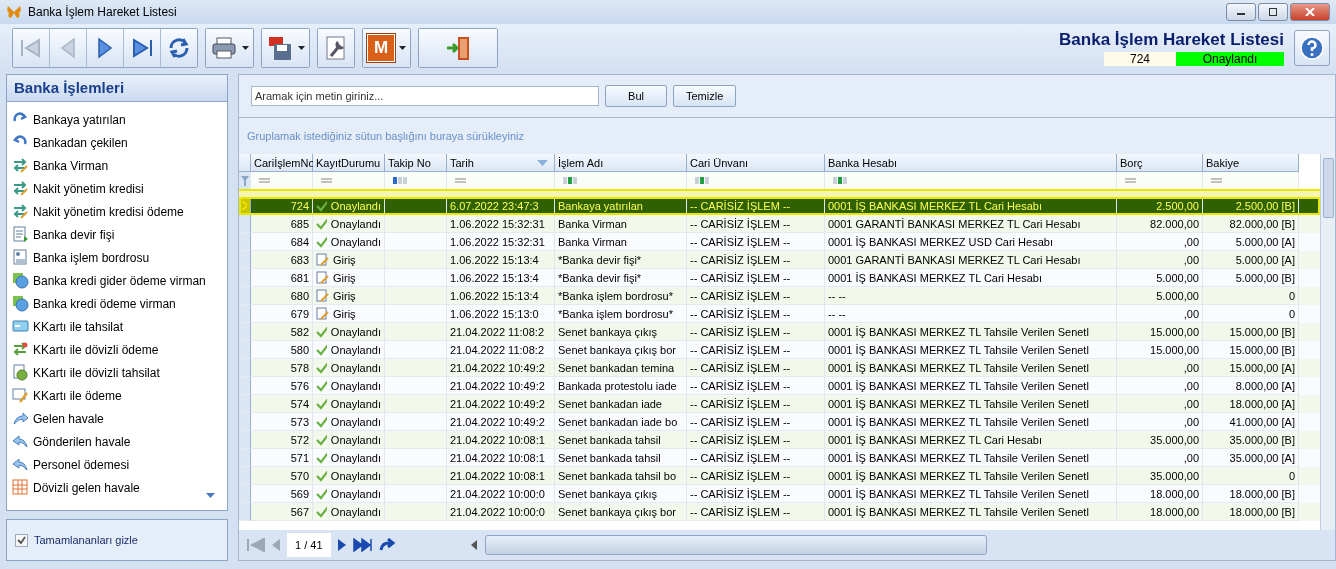  What do you see at coordinates (740, 349) in the screenshot?
I see `table-cell: -- CARİSİZ İŞLEM --` at bounding box center [740, 349].